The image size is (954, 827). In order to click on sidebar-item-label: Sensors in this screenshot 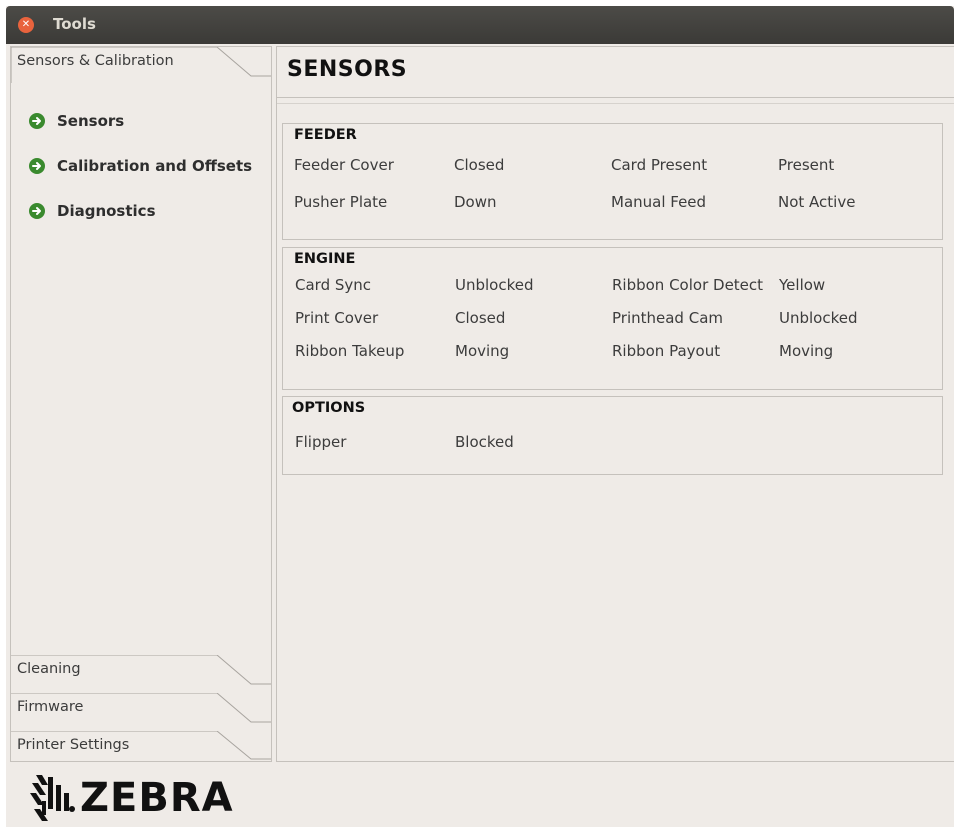, I will do `click(91, 121)`.